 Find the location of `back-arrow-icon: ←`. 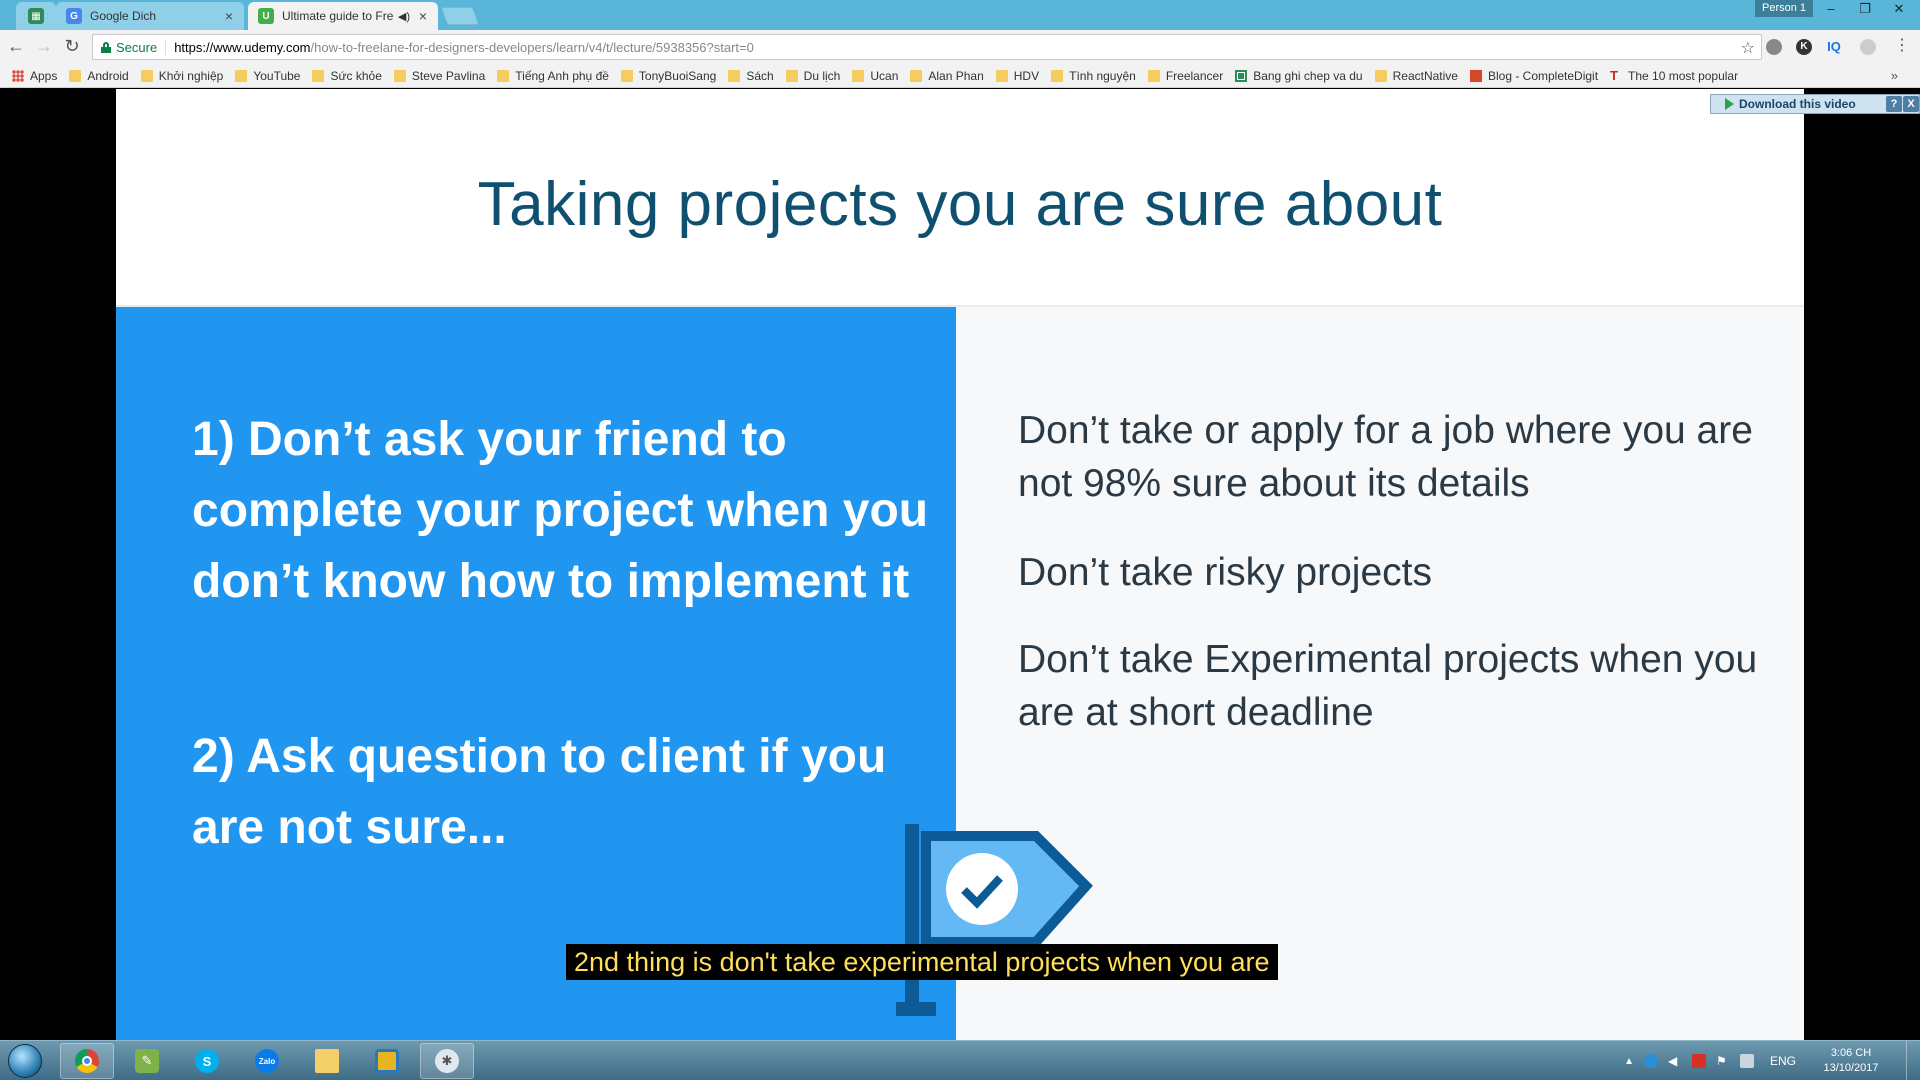

back-arrow-icon: ← is located at coordinates (16, 47).